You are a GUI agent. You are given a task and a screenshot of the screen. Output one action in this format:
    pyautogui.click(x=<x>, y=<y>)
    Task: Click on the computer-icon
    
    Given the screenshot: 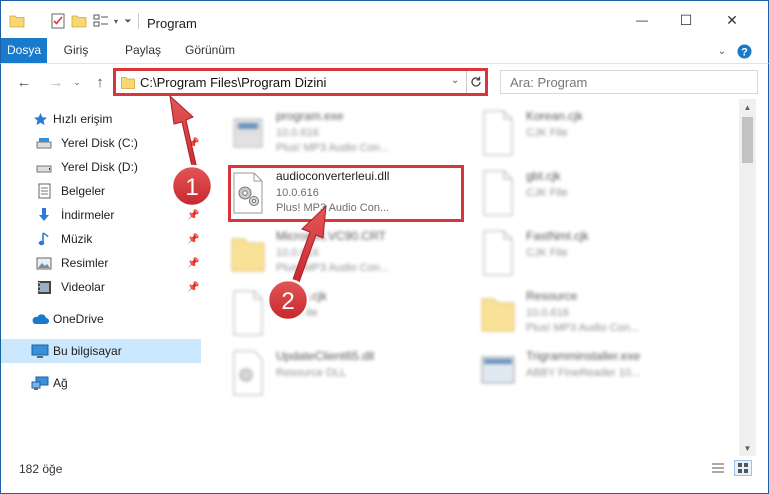 What is the action you would take?
    pyautogui.click(x=40, y=351)
    